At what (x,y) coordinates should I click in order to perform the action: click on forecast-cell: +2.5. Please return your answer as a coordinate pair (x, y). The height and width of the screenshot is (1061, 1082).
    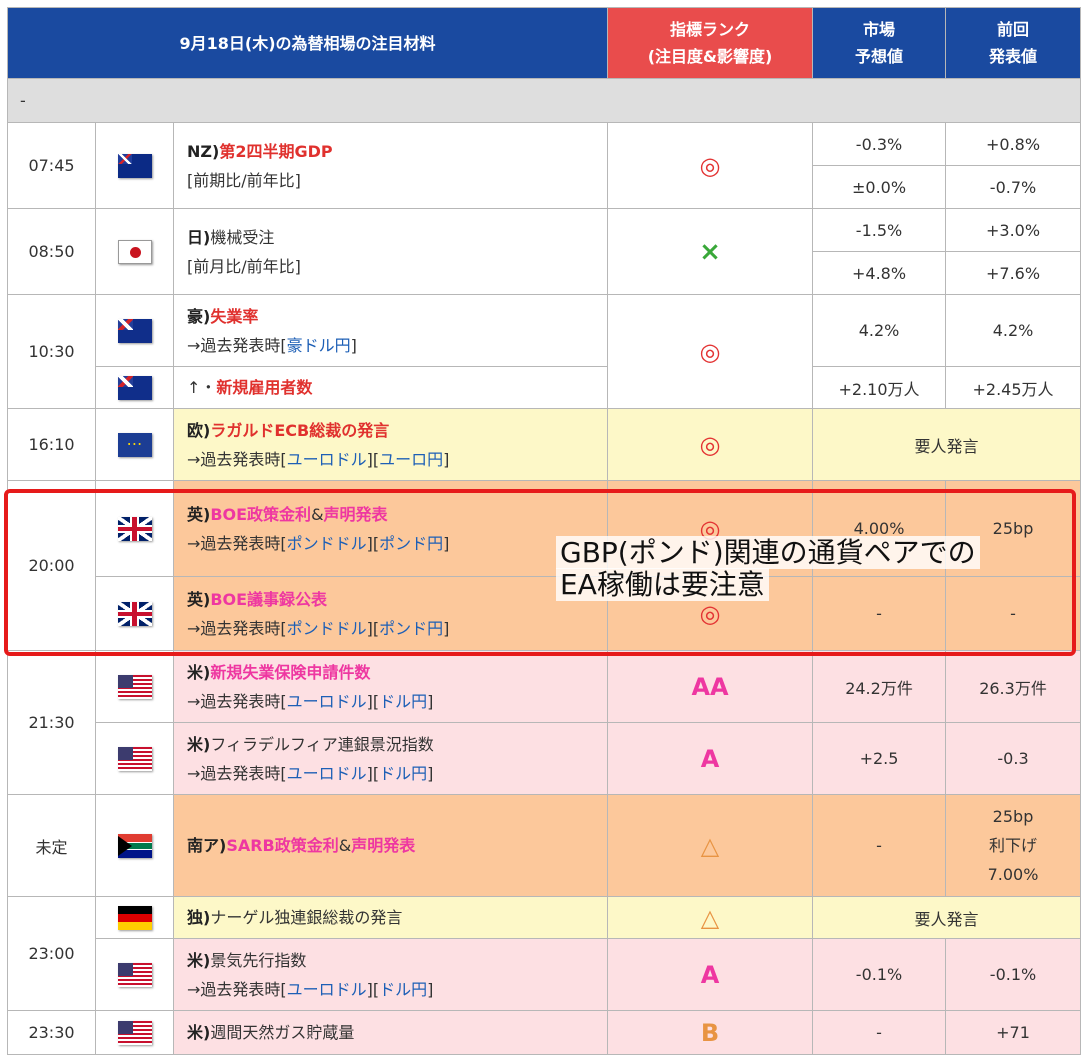
    Looking at the image, I should click on (879, 758).